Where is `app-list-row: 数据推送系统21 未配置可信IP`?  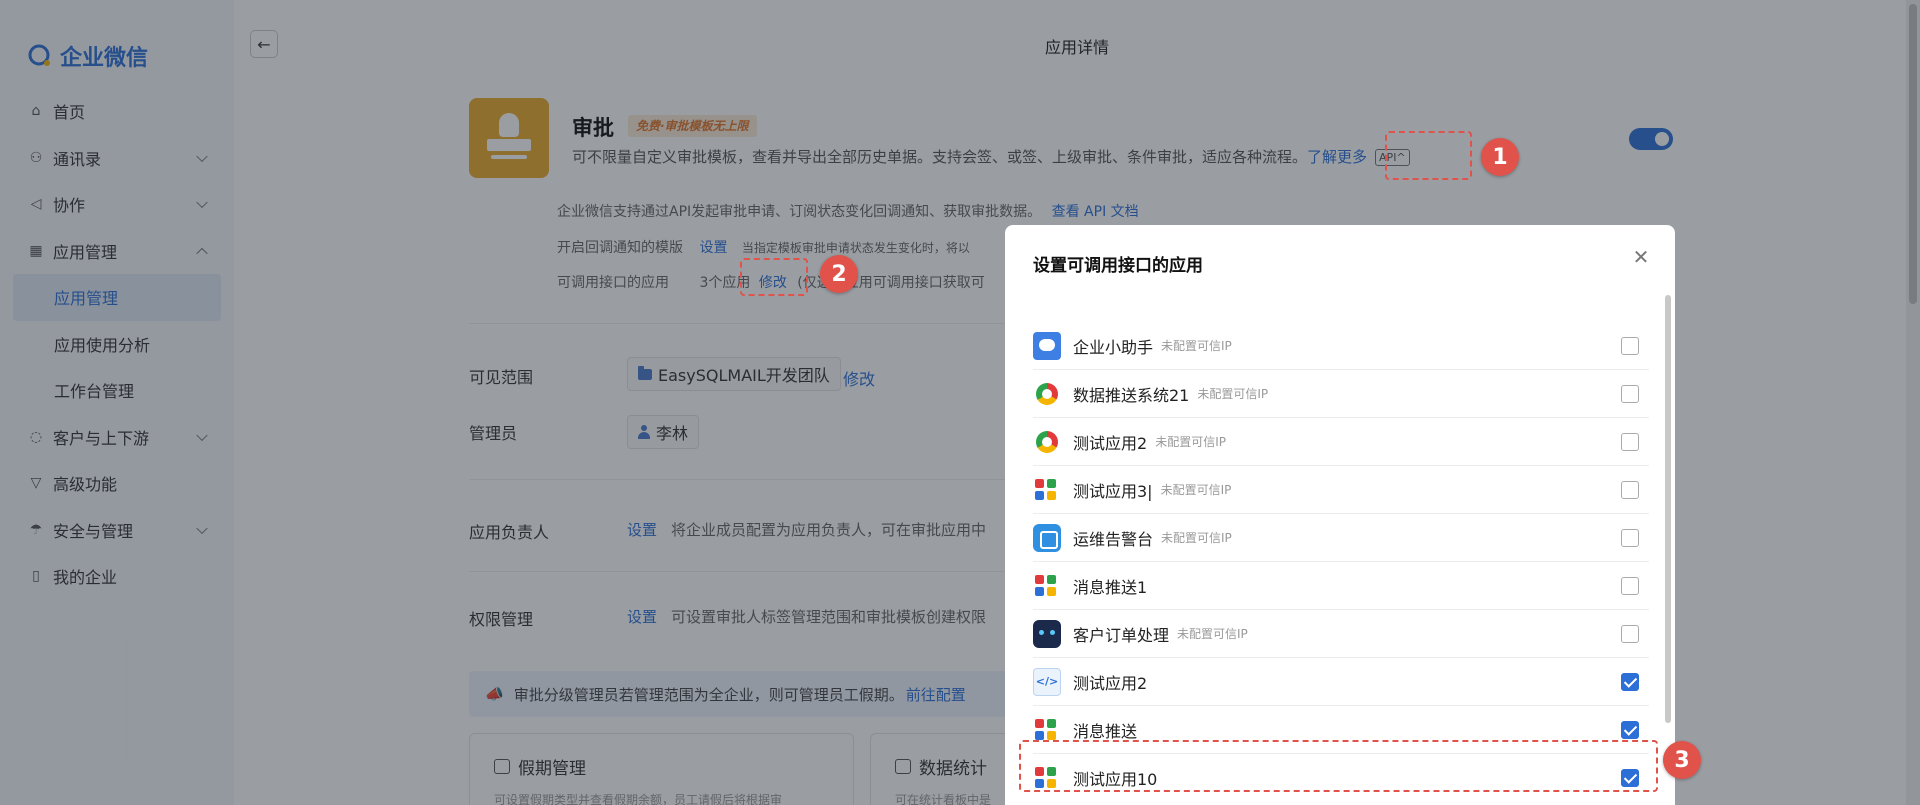 app-list-row: 数据推送系统21 未配置可信IP is located at coordinates (1341, 394).